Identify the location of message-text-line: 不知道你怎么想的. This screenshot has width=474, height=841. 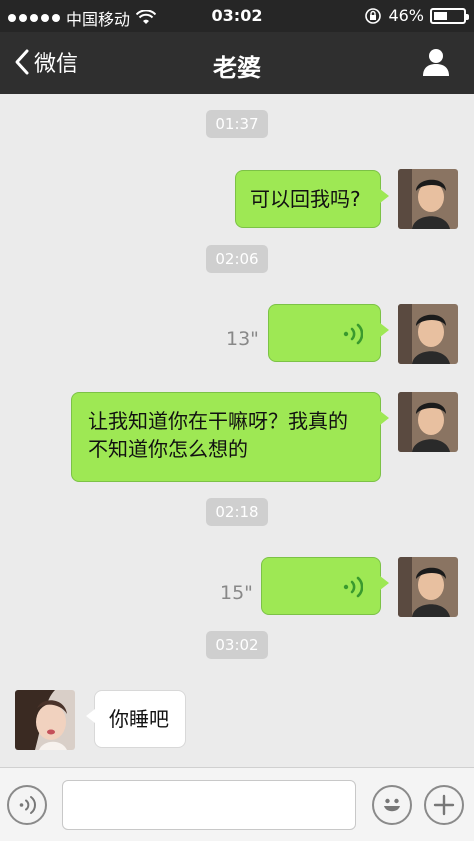
(168, 449).